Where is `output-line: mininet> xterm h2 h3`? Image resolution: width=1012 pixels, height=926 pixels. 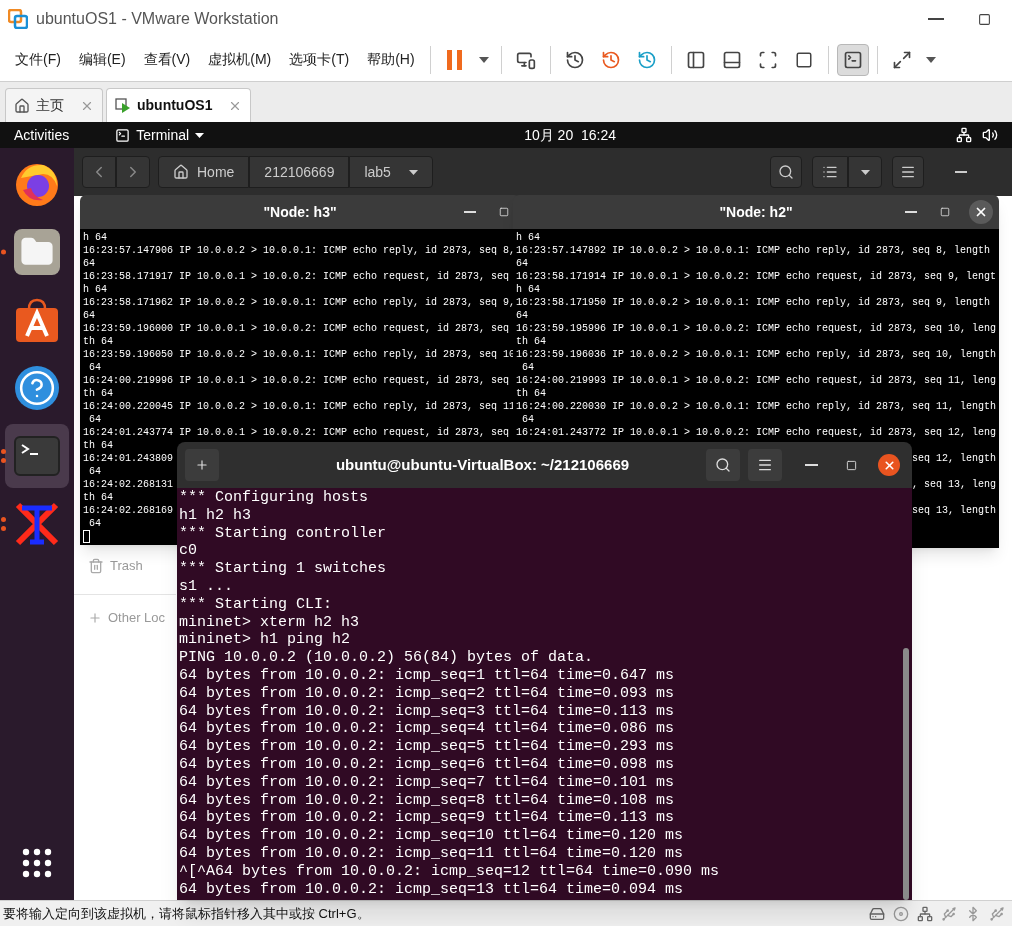
output-line: mininet> xterm h2 h3 is located at coordinates (269, 622).